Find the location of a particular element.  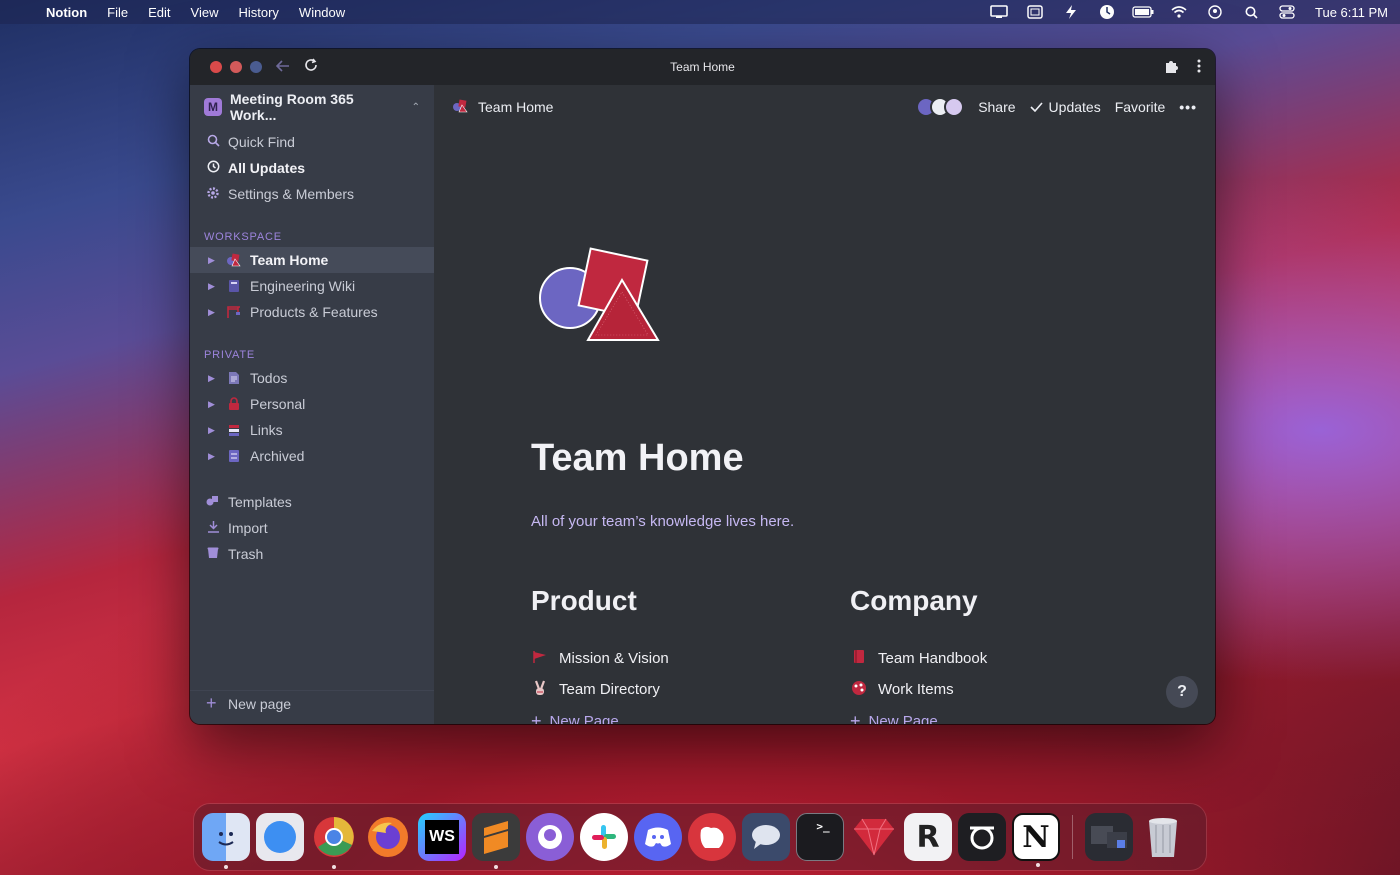

add-new-page-product: + New Page is located at coordinates (681, 715).